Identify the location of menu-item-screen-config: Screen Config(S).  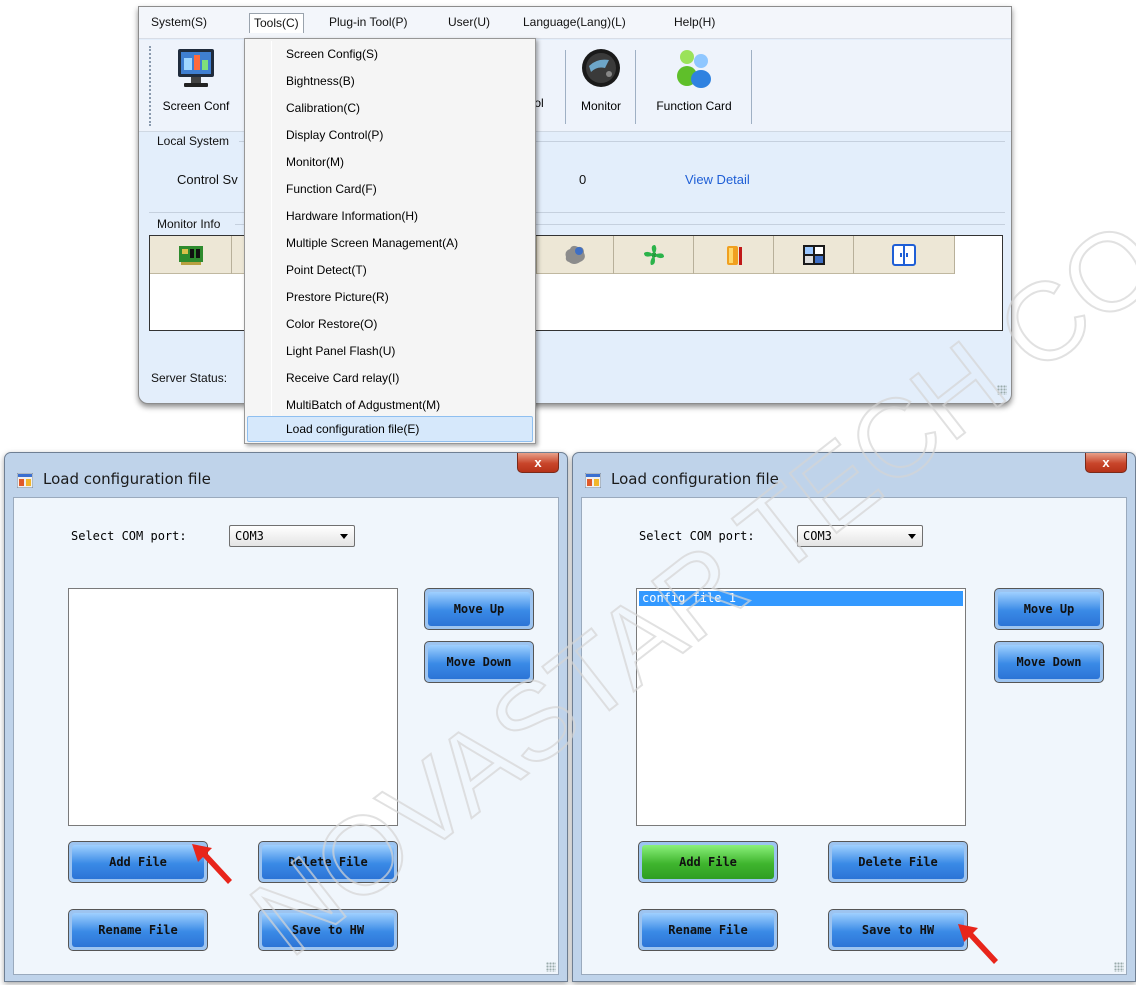
(390, 54).